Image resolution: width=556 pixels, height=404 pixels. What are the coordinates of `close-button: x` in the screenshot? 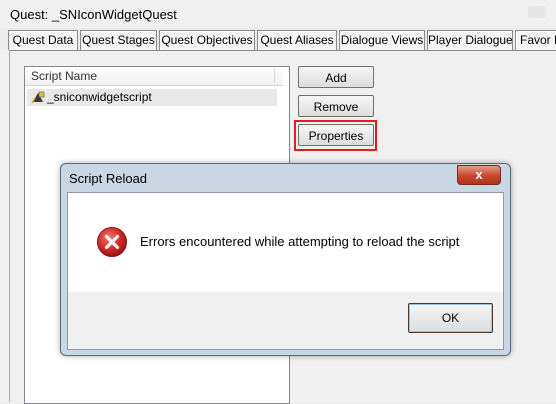 It's located at (479, 175).